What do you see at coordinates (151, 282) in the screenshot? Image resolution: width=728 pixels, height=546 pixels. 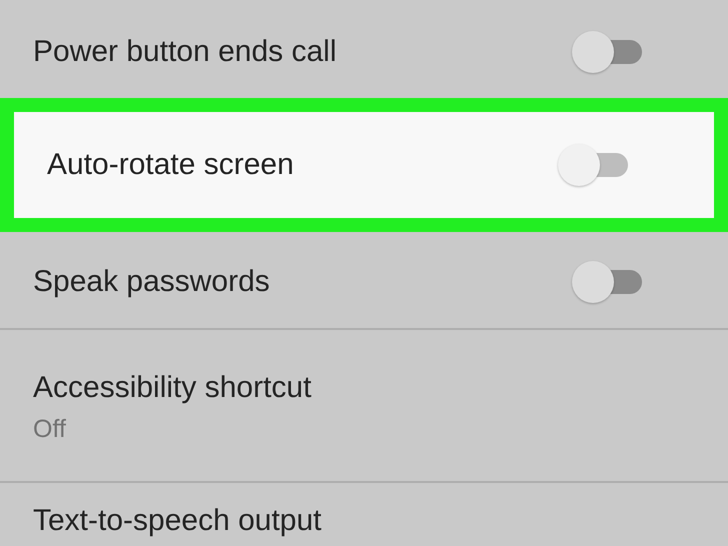 I see `setting-label: Speak passwords` at bounding box center [151, 282].